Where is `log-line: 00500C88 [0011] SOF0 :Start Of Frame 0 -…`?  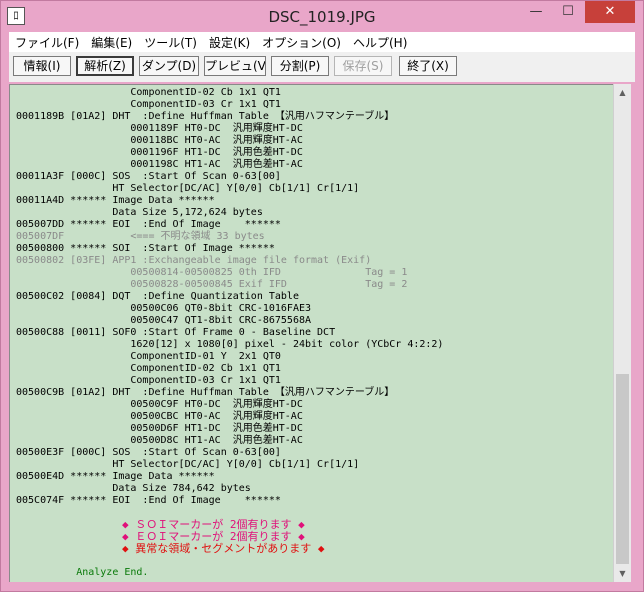
log-line: 00500C88 [0011] SOF0 :Start Of Frame 0 -… is located at coordinates (176, 332).